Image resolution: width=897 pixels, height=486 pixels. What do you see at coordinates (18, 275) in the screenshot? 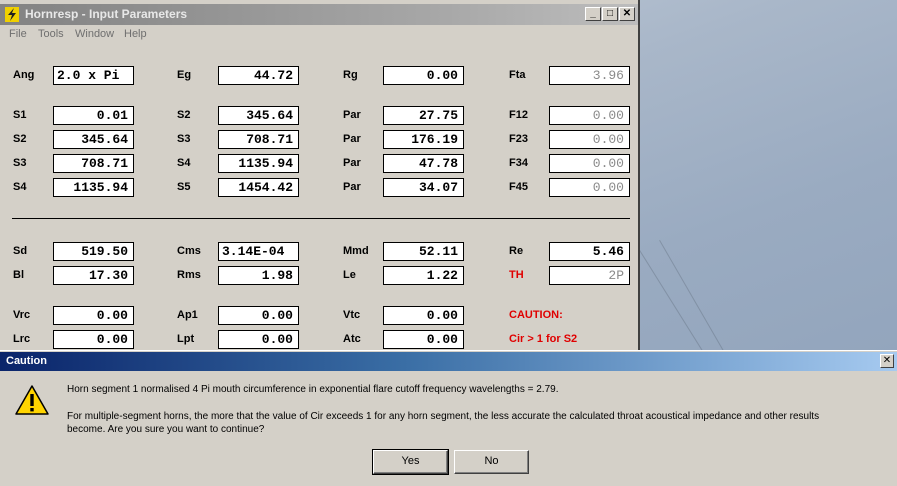
I see `label-bl: Bl` at bounding box center [18, 275].